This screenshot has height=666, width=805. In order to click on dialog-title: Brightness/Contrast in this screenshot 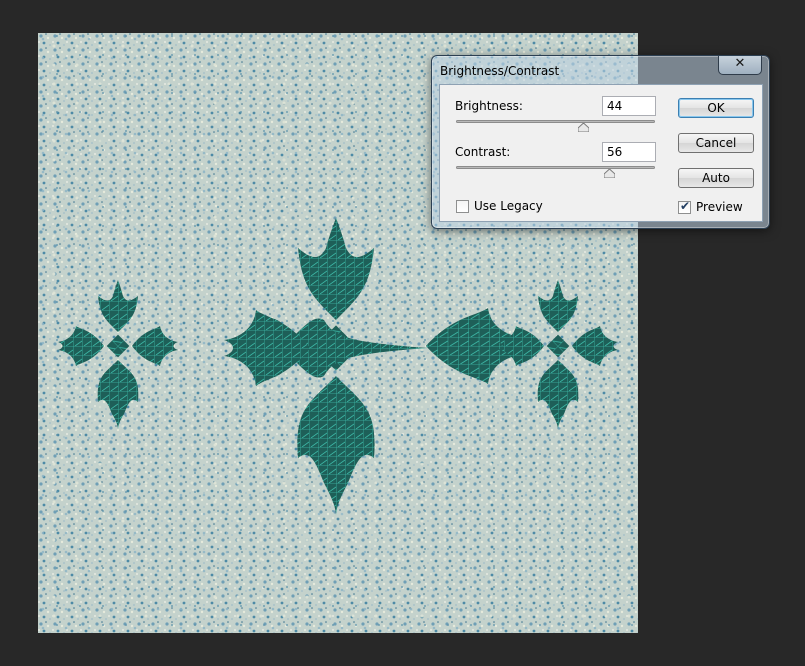, I will do `click(500, 71)`.